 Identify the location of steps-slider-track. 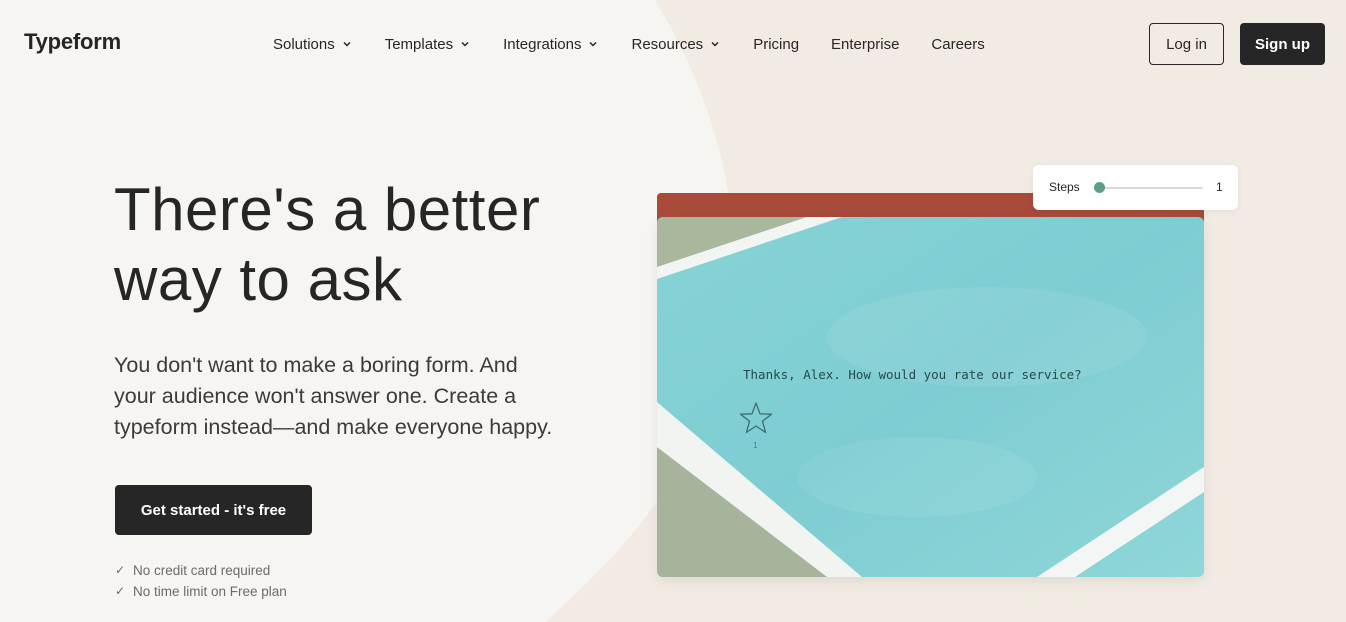
(1151, 188).